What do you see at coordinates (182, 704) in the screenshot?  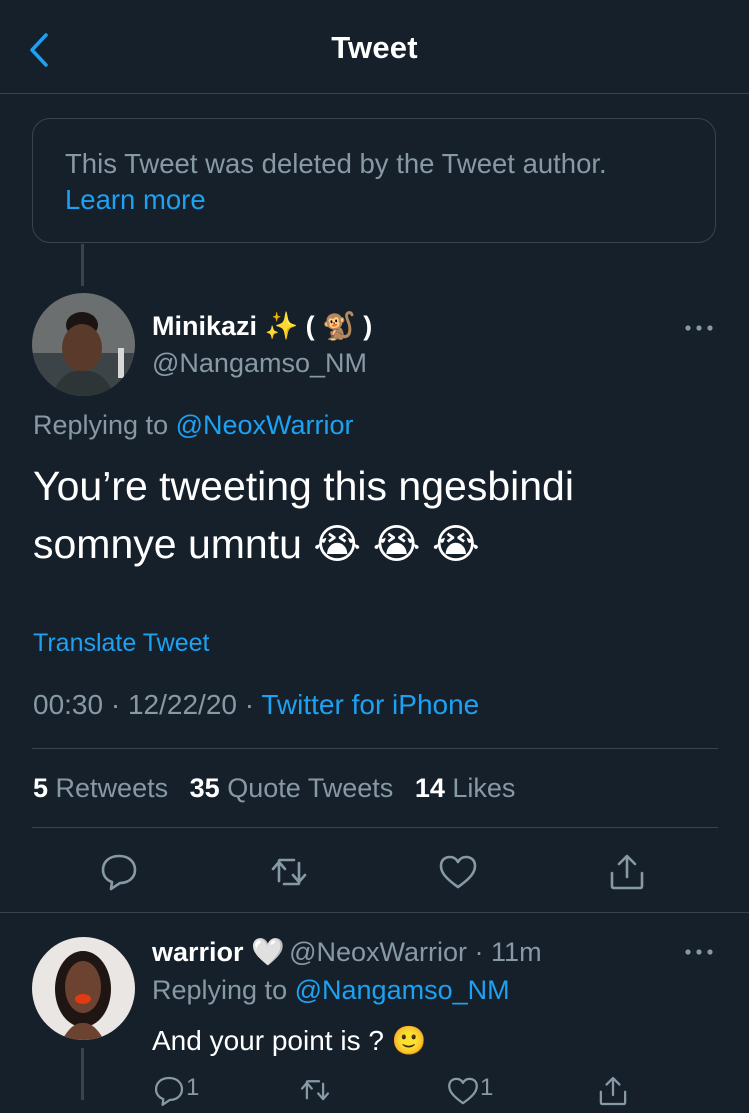 I see `tweet-date: 12/22/20` at bounding box center [182, 704].